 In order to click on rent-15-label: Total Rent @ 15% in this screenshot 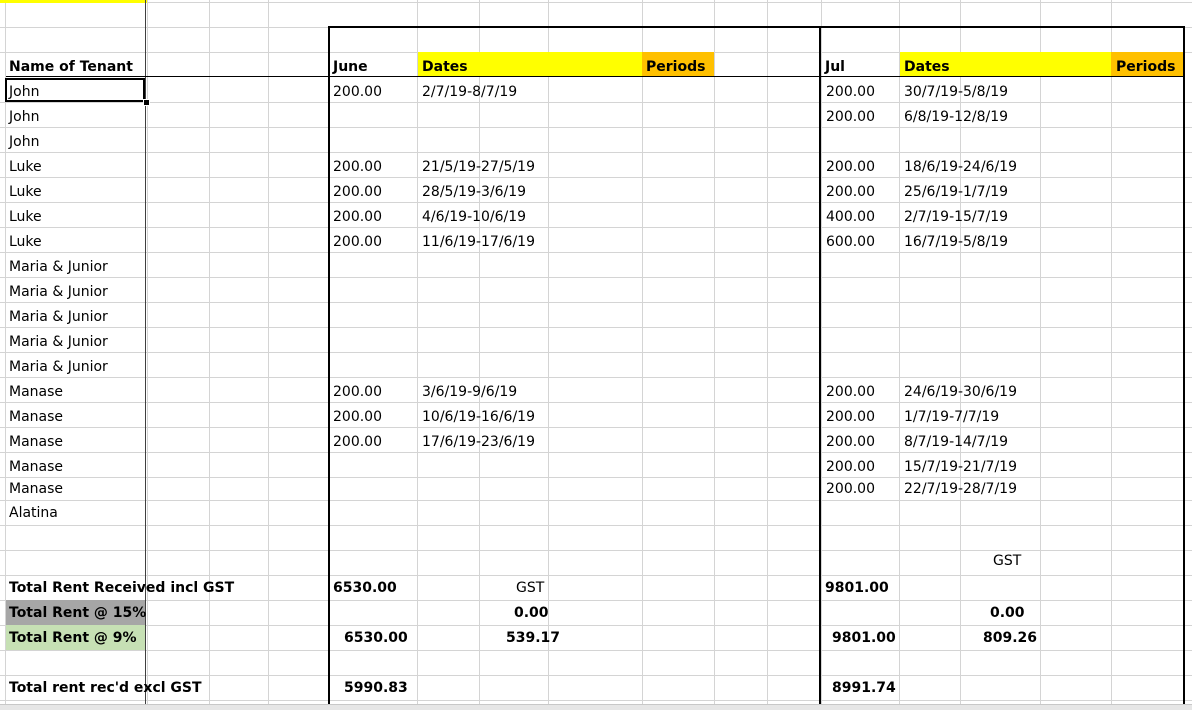, I will do `click(77, 613)`.